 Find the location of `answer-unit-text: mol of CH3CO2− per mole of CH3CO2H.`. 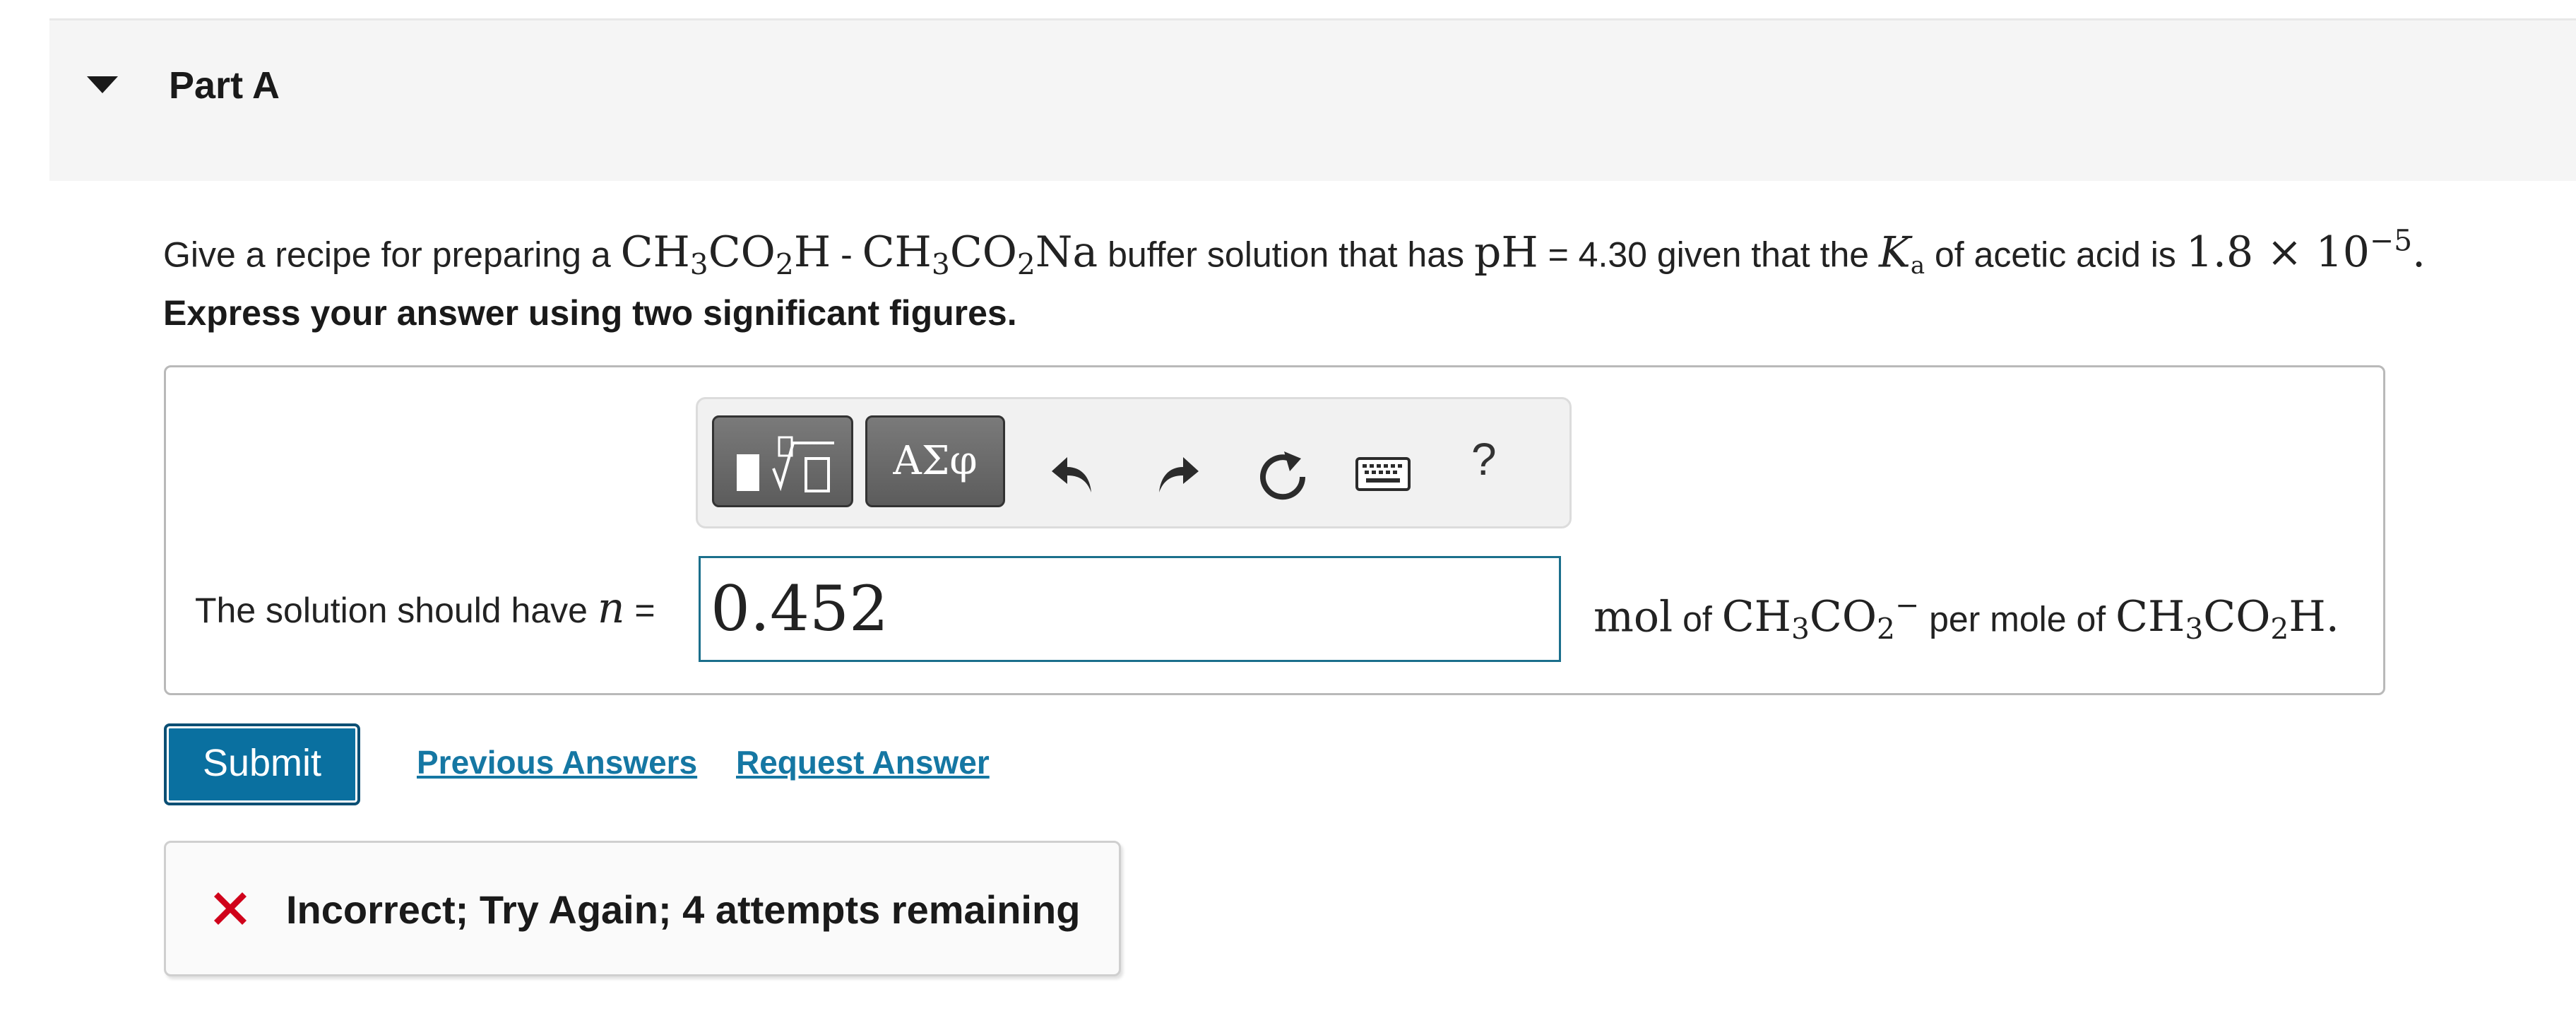

answer-unit-text: mol of CH3CO2− per mole of CH3CO2H. is located at coordinates (1966, 618).